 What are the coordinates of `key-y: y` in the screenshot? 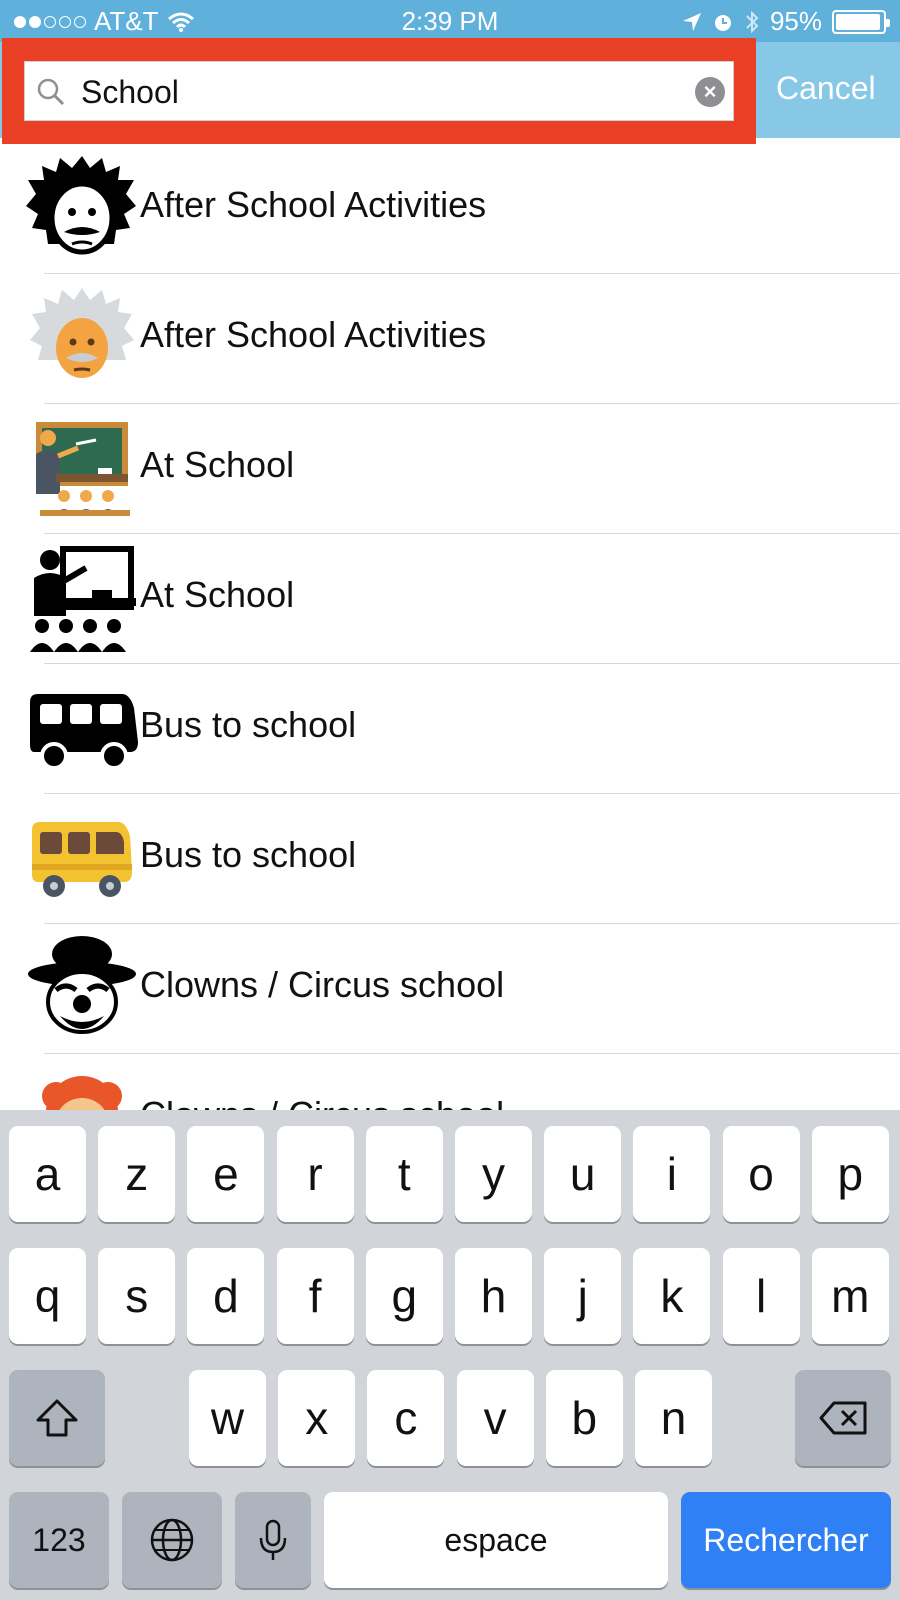 It's located at (493, 1174).